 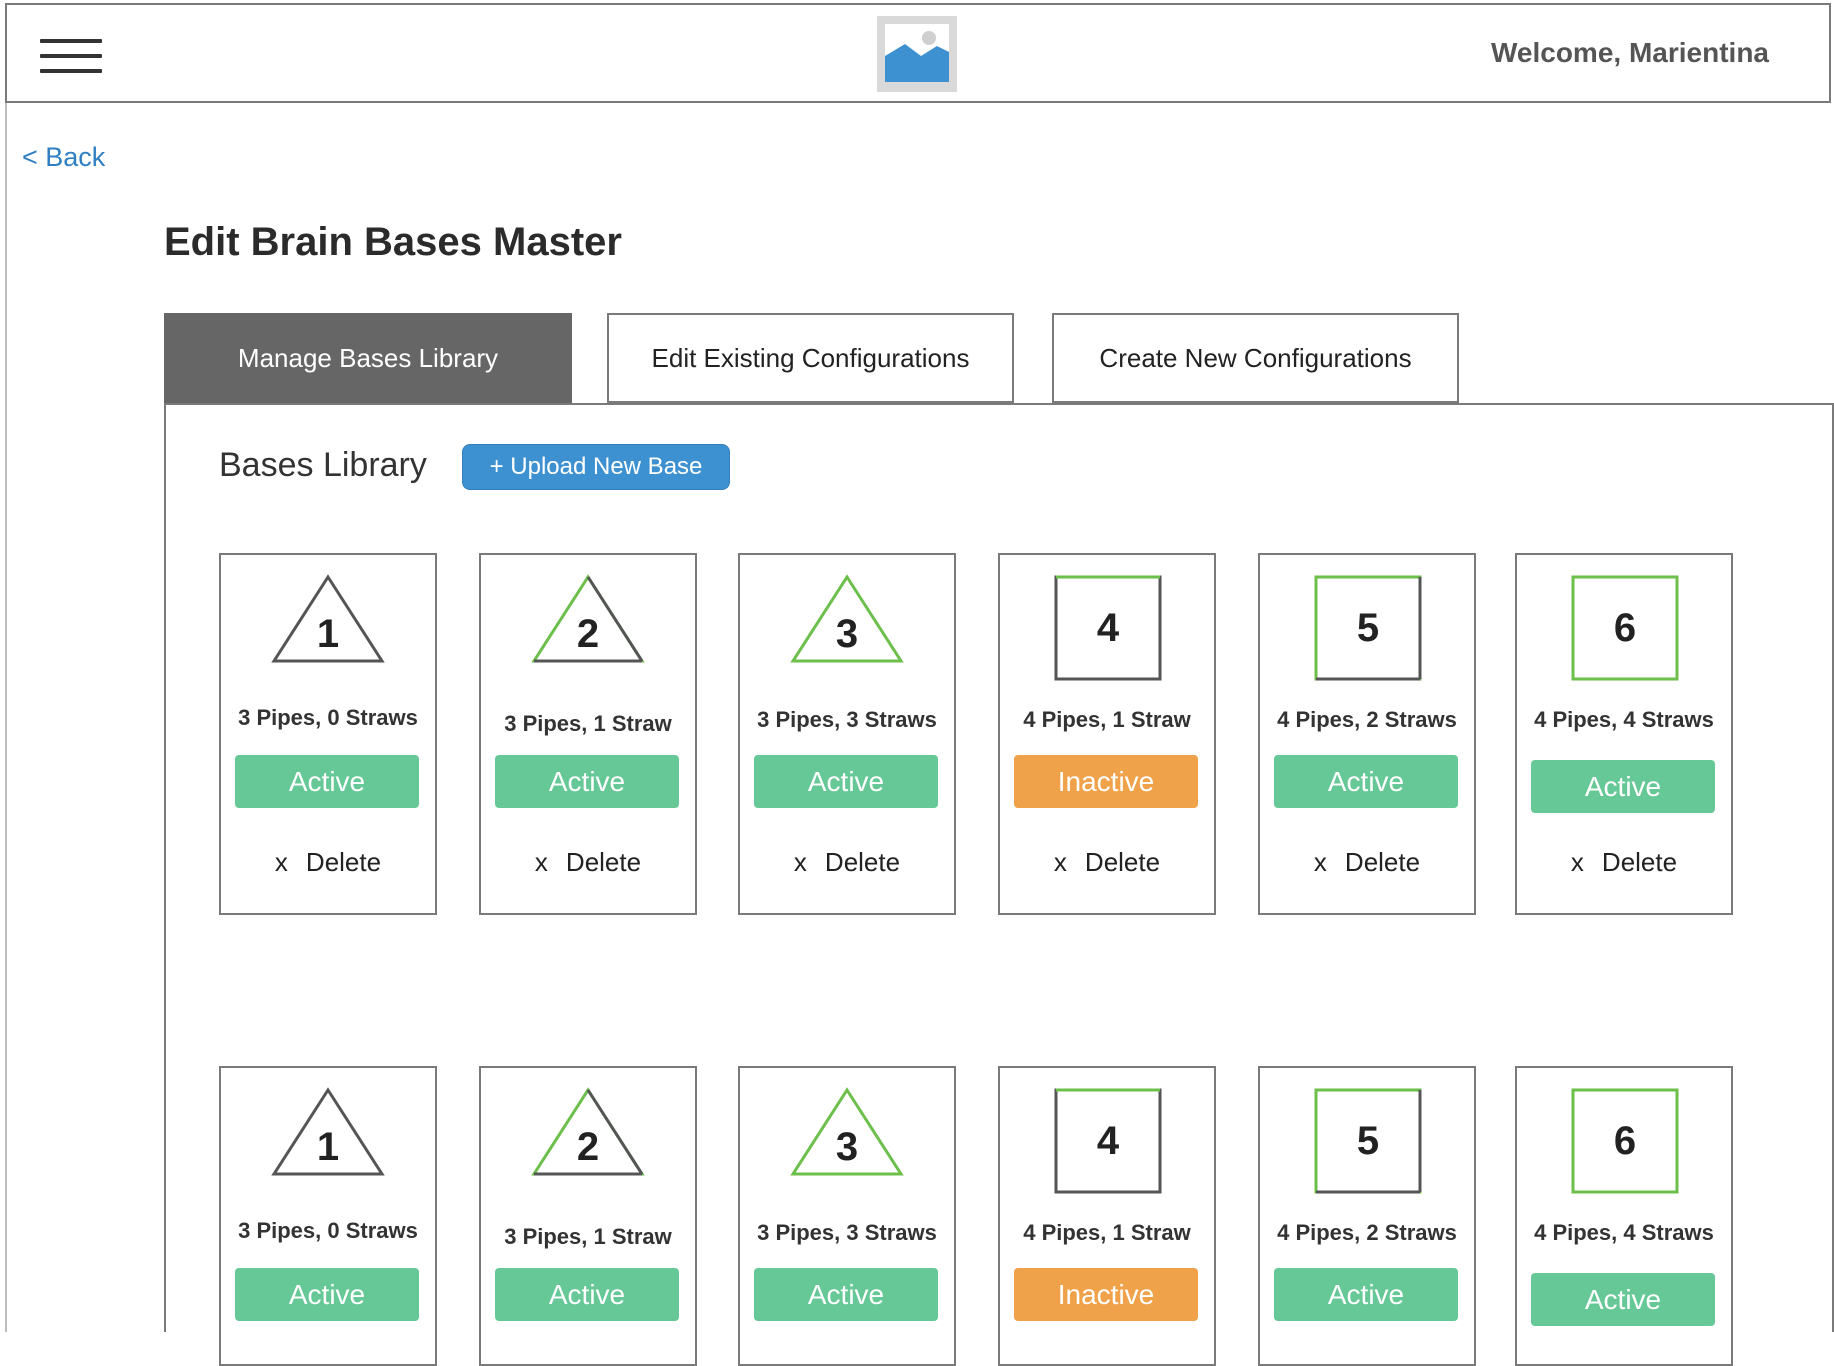 I want to click on tab-edit-existing-configurations: Edit Existing Configurations, so click(x=810, y=358).